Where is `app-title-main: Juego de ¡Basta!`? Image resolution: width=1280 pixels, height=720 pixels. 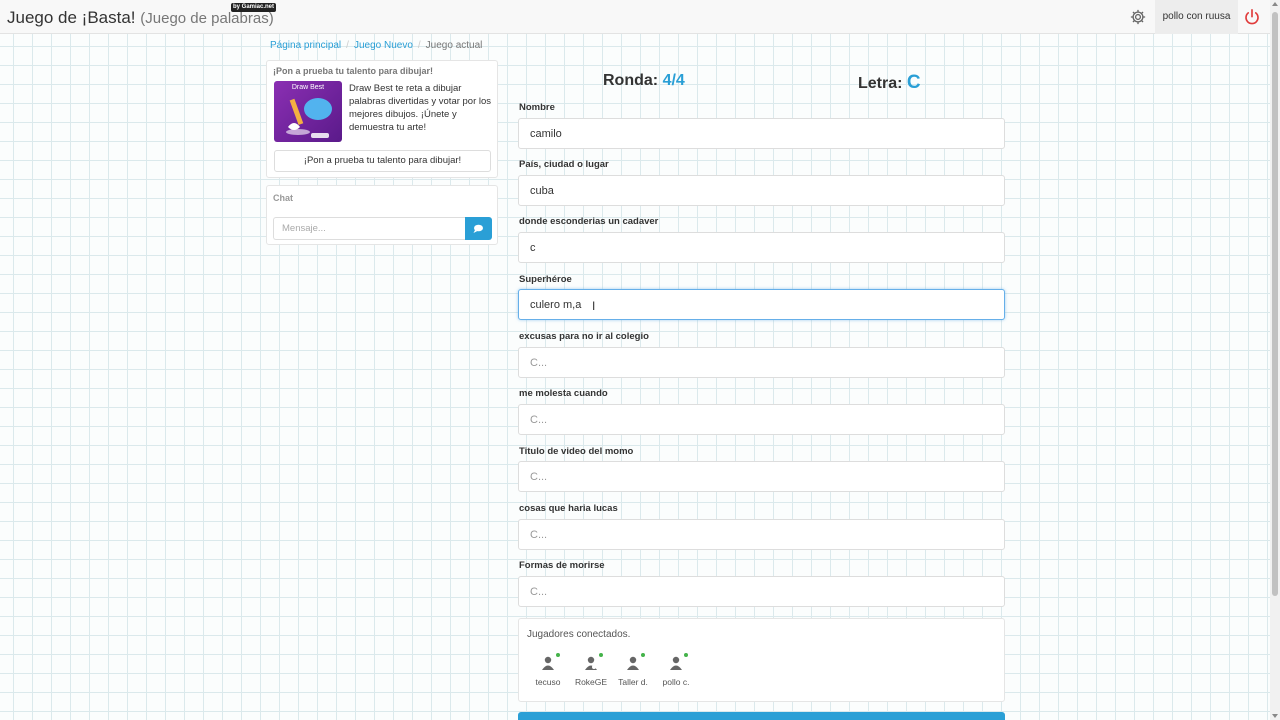
app-title-main: Juego de ¡Basta! is located at coordinates (71, 17).